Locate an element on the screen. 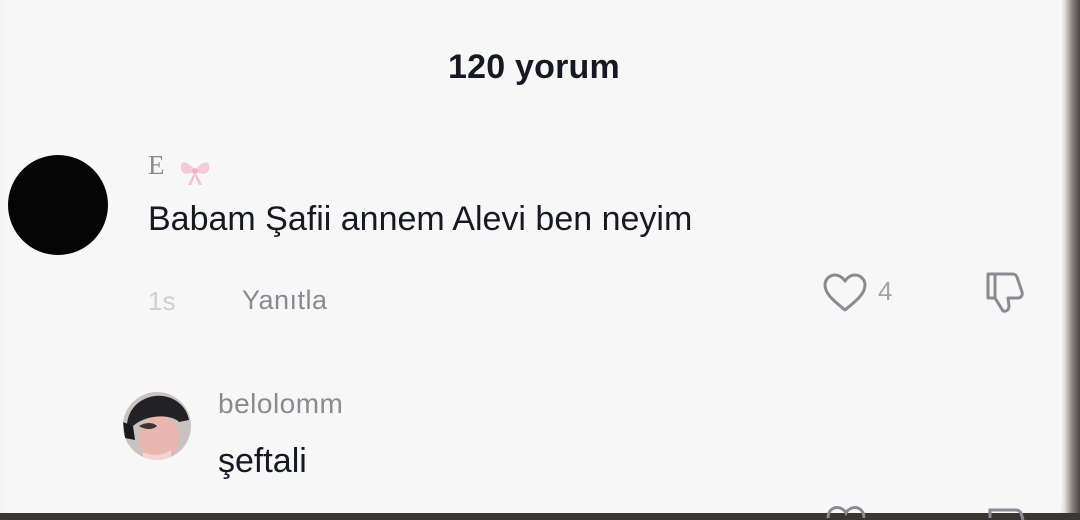 This screenshot has width=1080, height=520. comments-count-title: 120 yorum is located at coordinates (534, 67).